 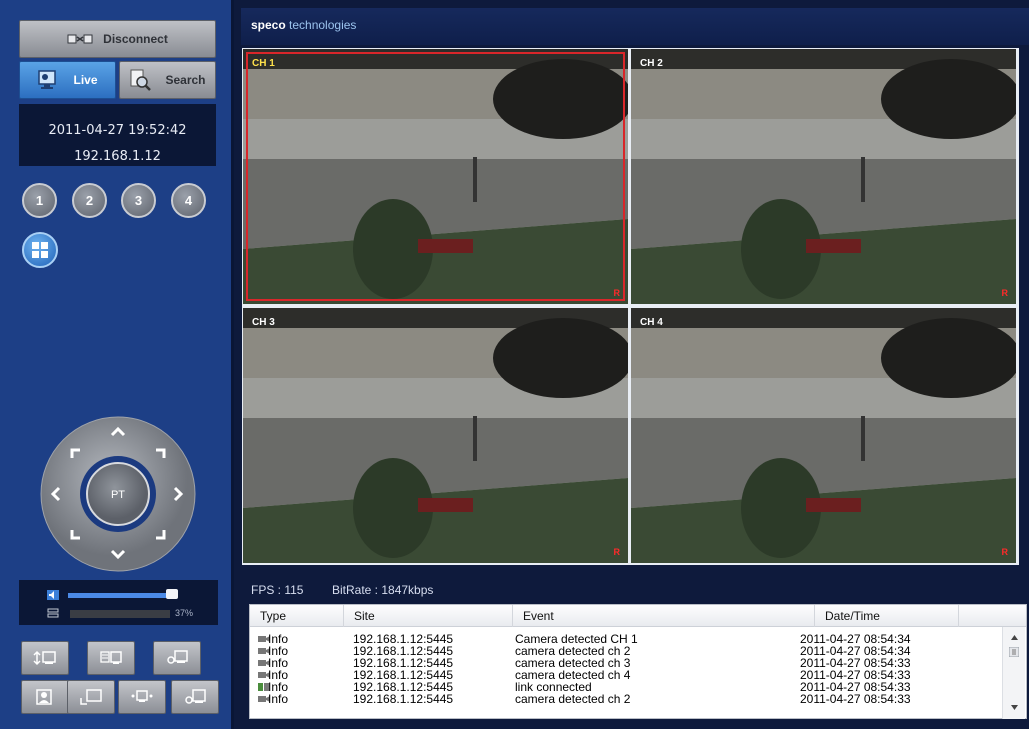 What do you see at coordinates (172, 594) in the screenshot?
I see `volume-slider-handle` at bounding box center [172, 594].